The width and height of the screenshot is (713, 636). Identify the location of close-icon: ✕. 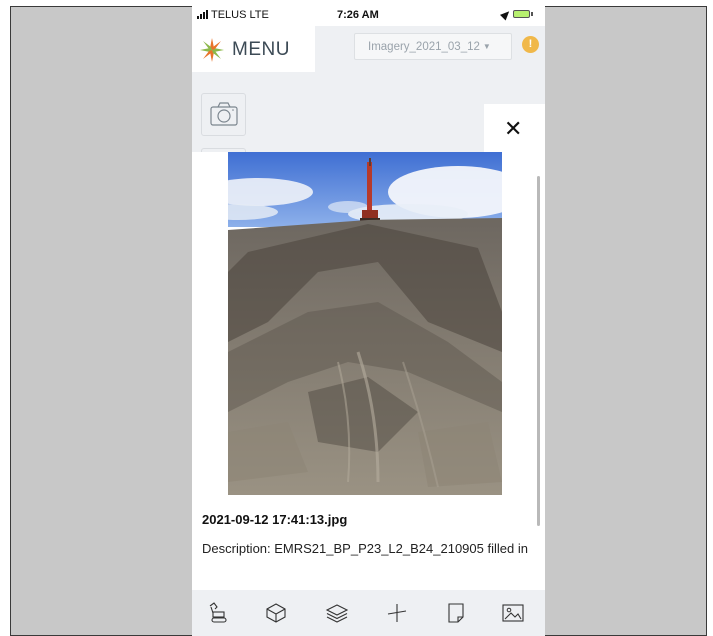
(513, 128).